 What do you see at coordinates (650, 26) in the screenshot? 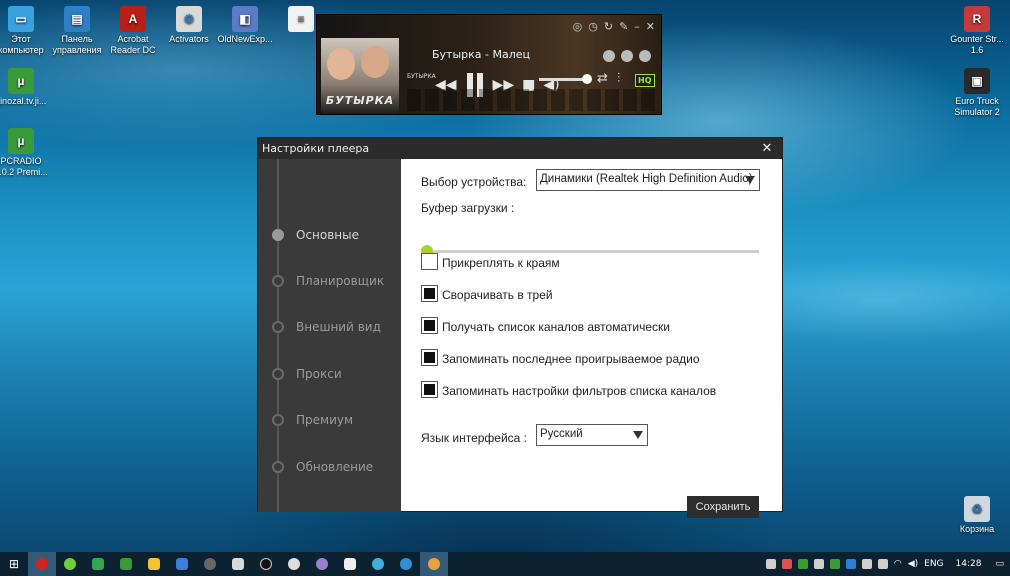
I see `close-icon: ✕` at bounding box center [650, 26].